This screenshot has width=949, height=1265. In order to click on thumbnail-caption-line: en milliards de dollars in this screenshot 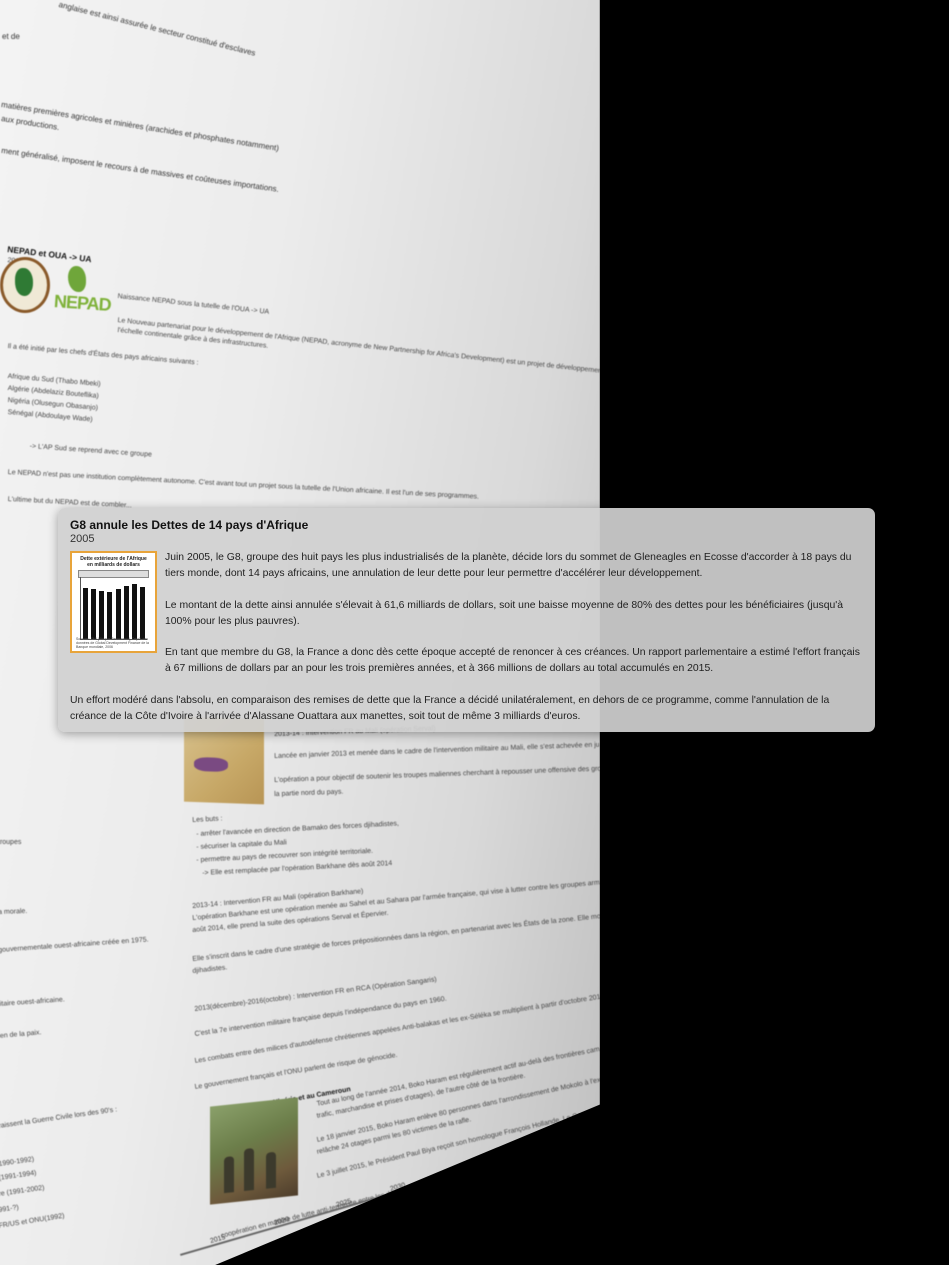, I will do `click(113, 565)`.